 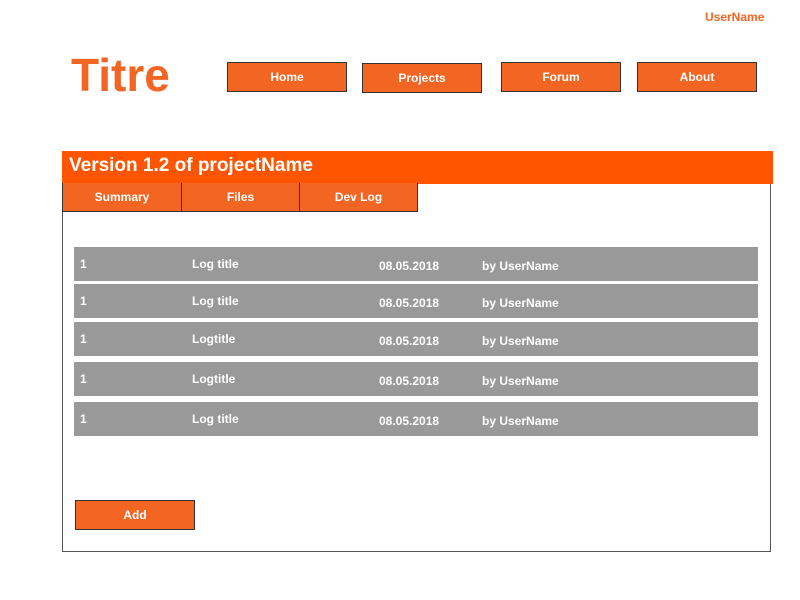 I want to click on tab-summary: Summary, so click(x=122, y=197).